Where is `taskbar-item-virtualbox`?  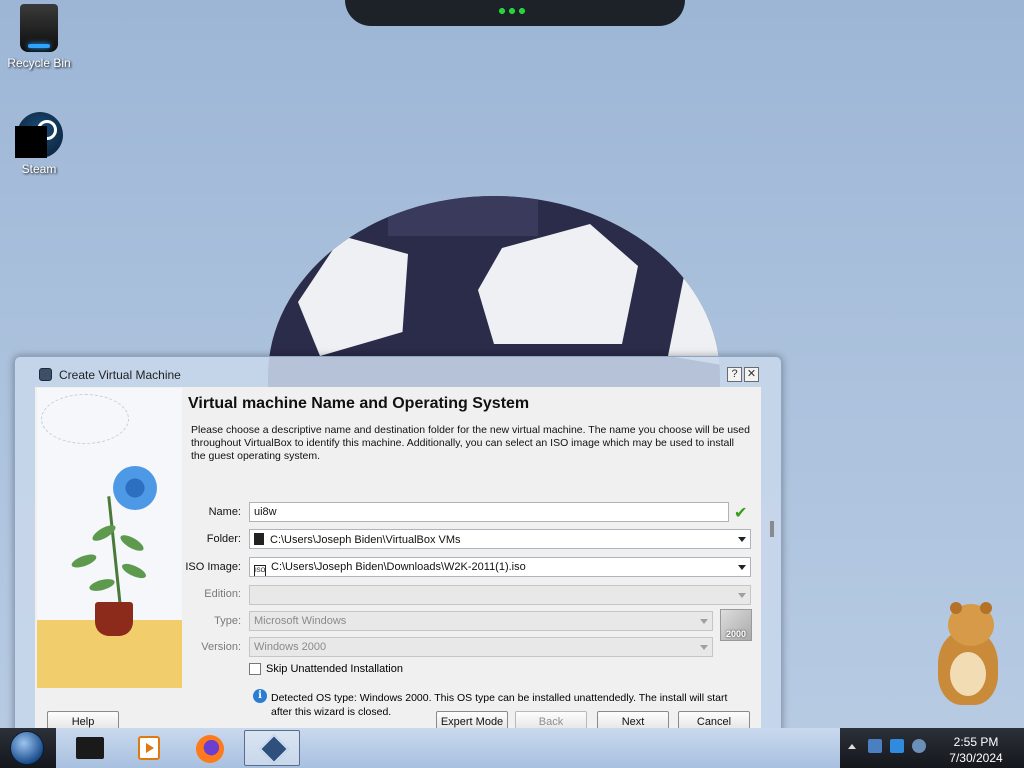
taskbar-item-virtualbox is located at coordinates (272, 748).